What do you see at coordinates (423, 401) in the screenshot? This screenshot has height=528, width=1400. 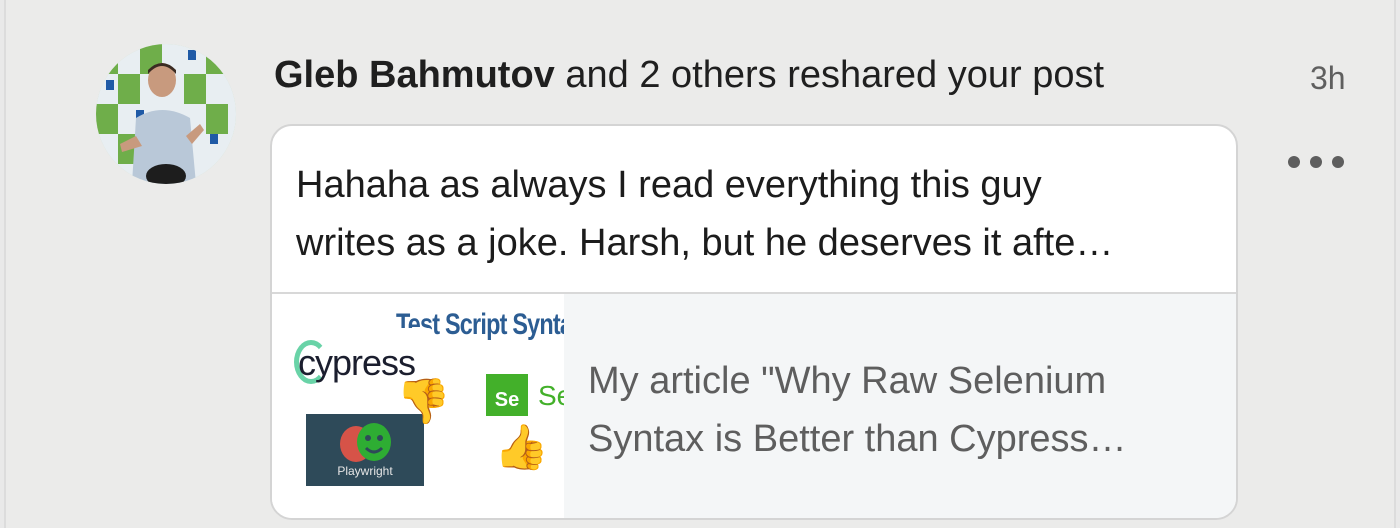 I see `thumbs-down-icon: 👎` at bounding box center [423, 401].